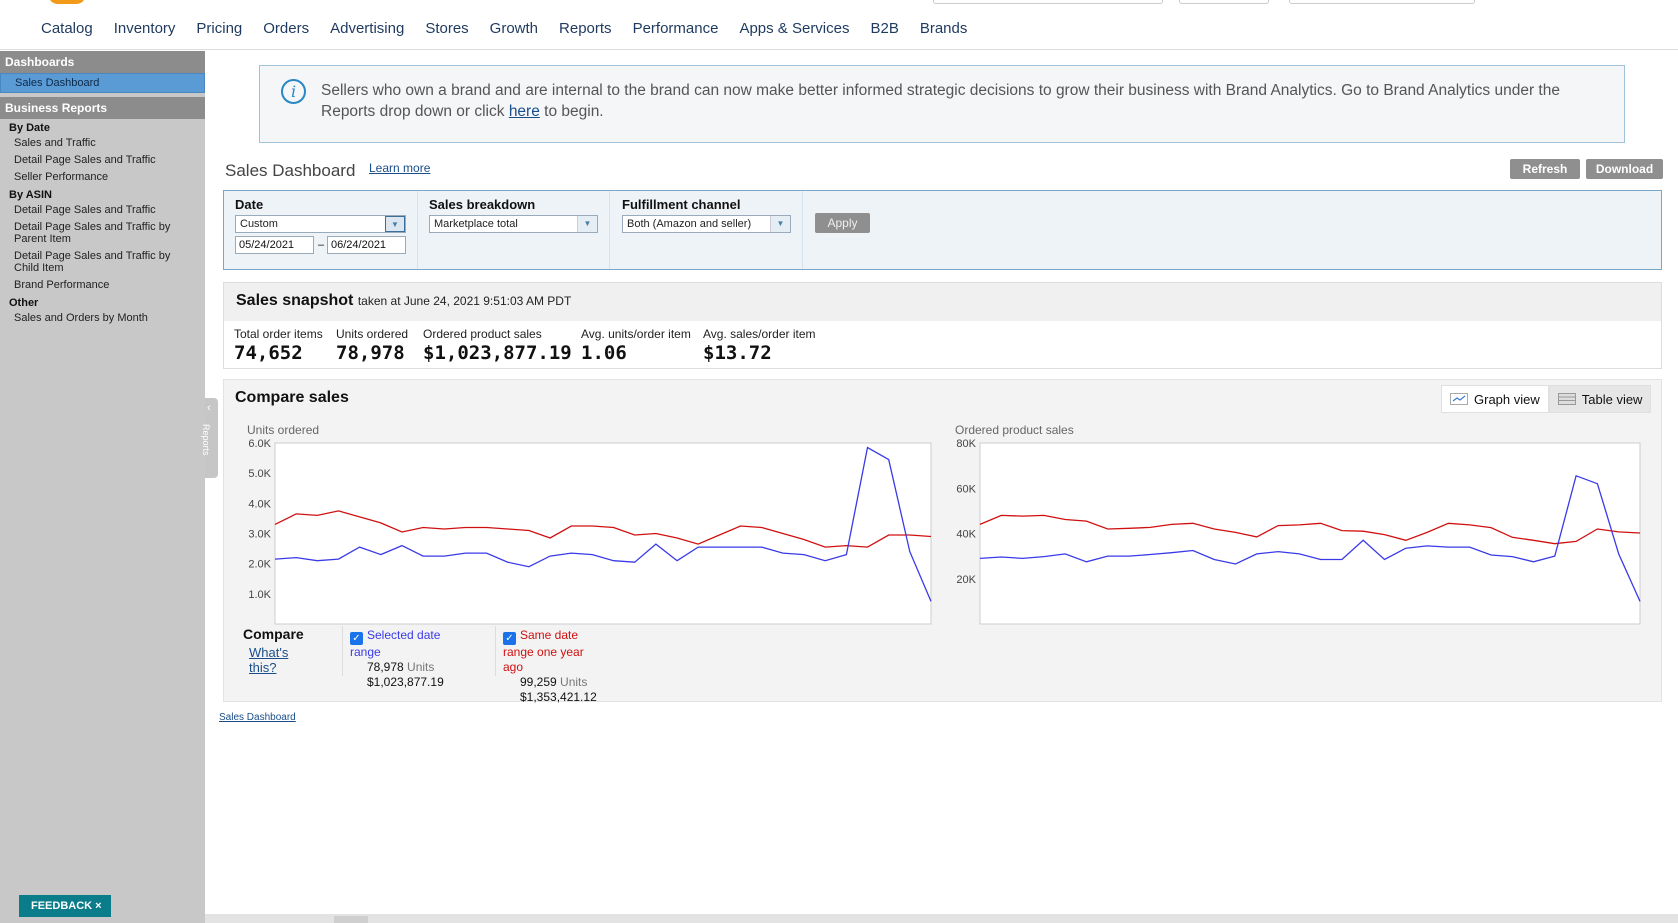  I want to click on metric-ordered-product-sales: Ordered product sales $1,023,877.19, so click(497, 345).